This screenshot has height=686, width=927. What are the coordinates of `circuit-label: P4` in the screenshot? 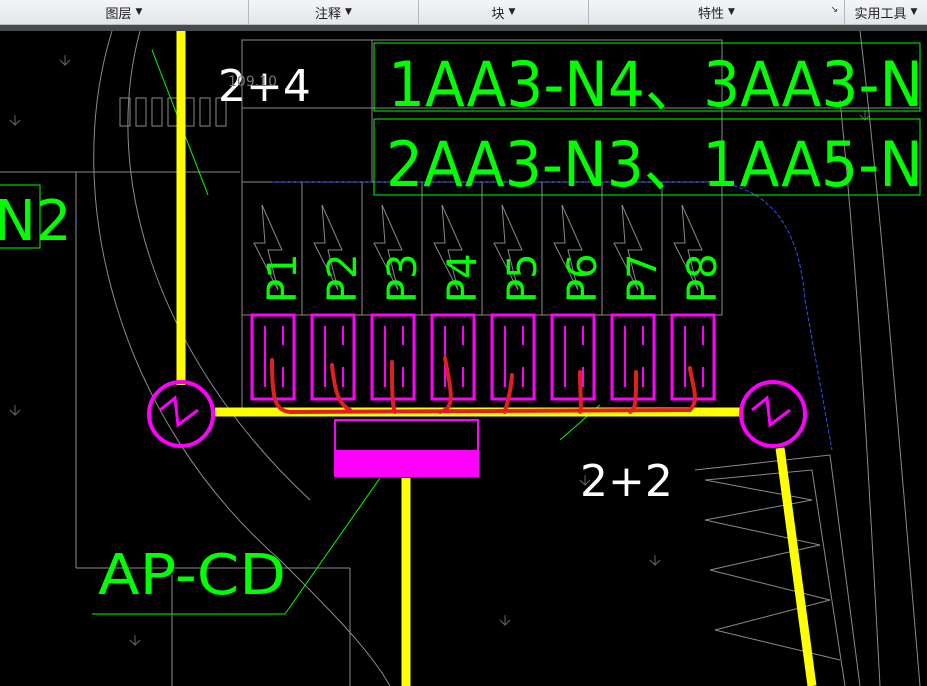 It's located at (463, 278).